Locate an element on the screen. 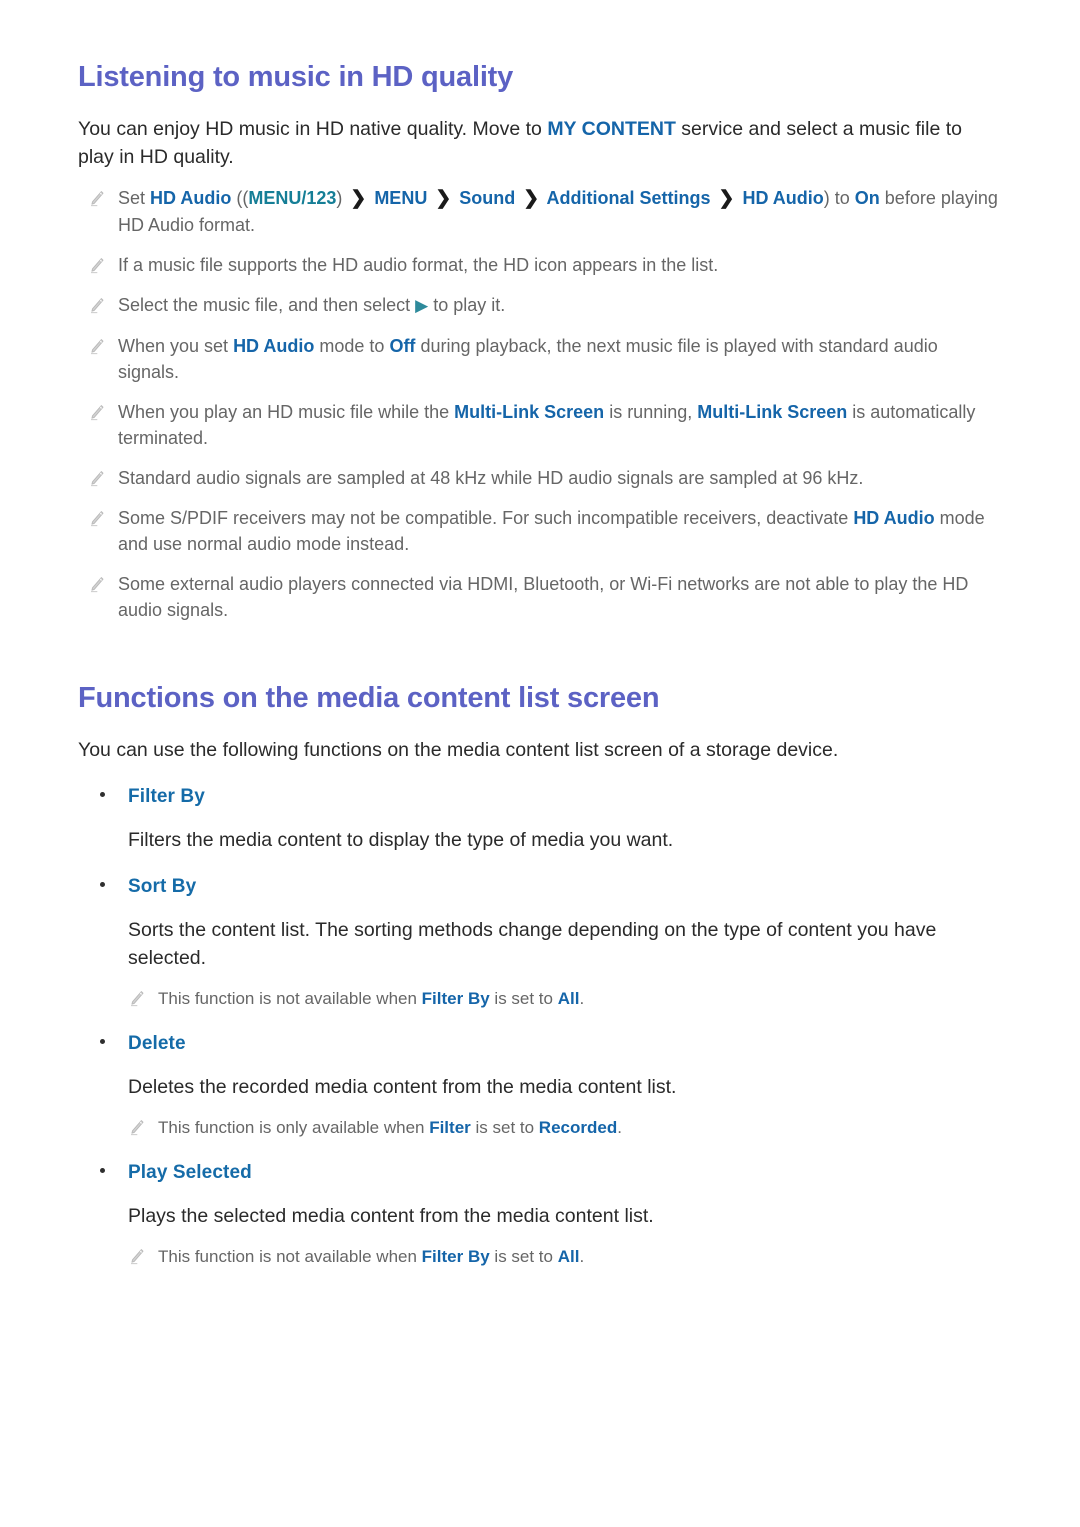 Image resolution: width=1080 pixels, height=1527 pixels. list-item-label: Filter By is located at coordinates (166, 797).